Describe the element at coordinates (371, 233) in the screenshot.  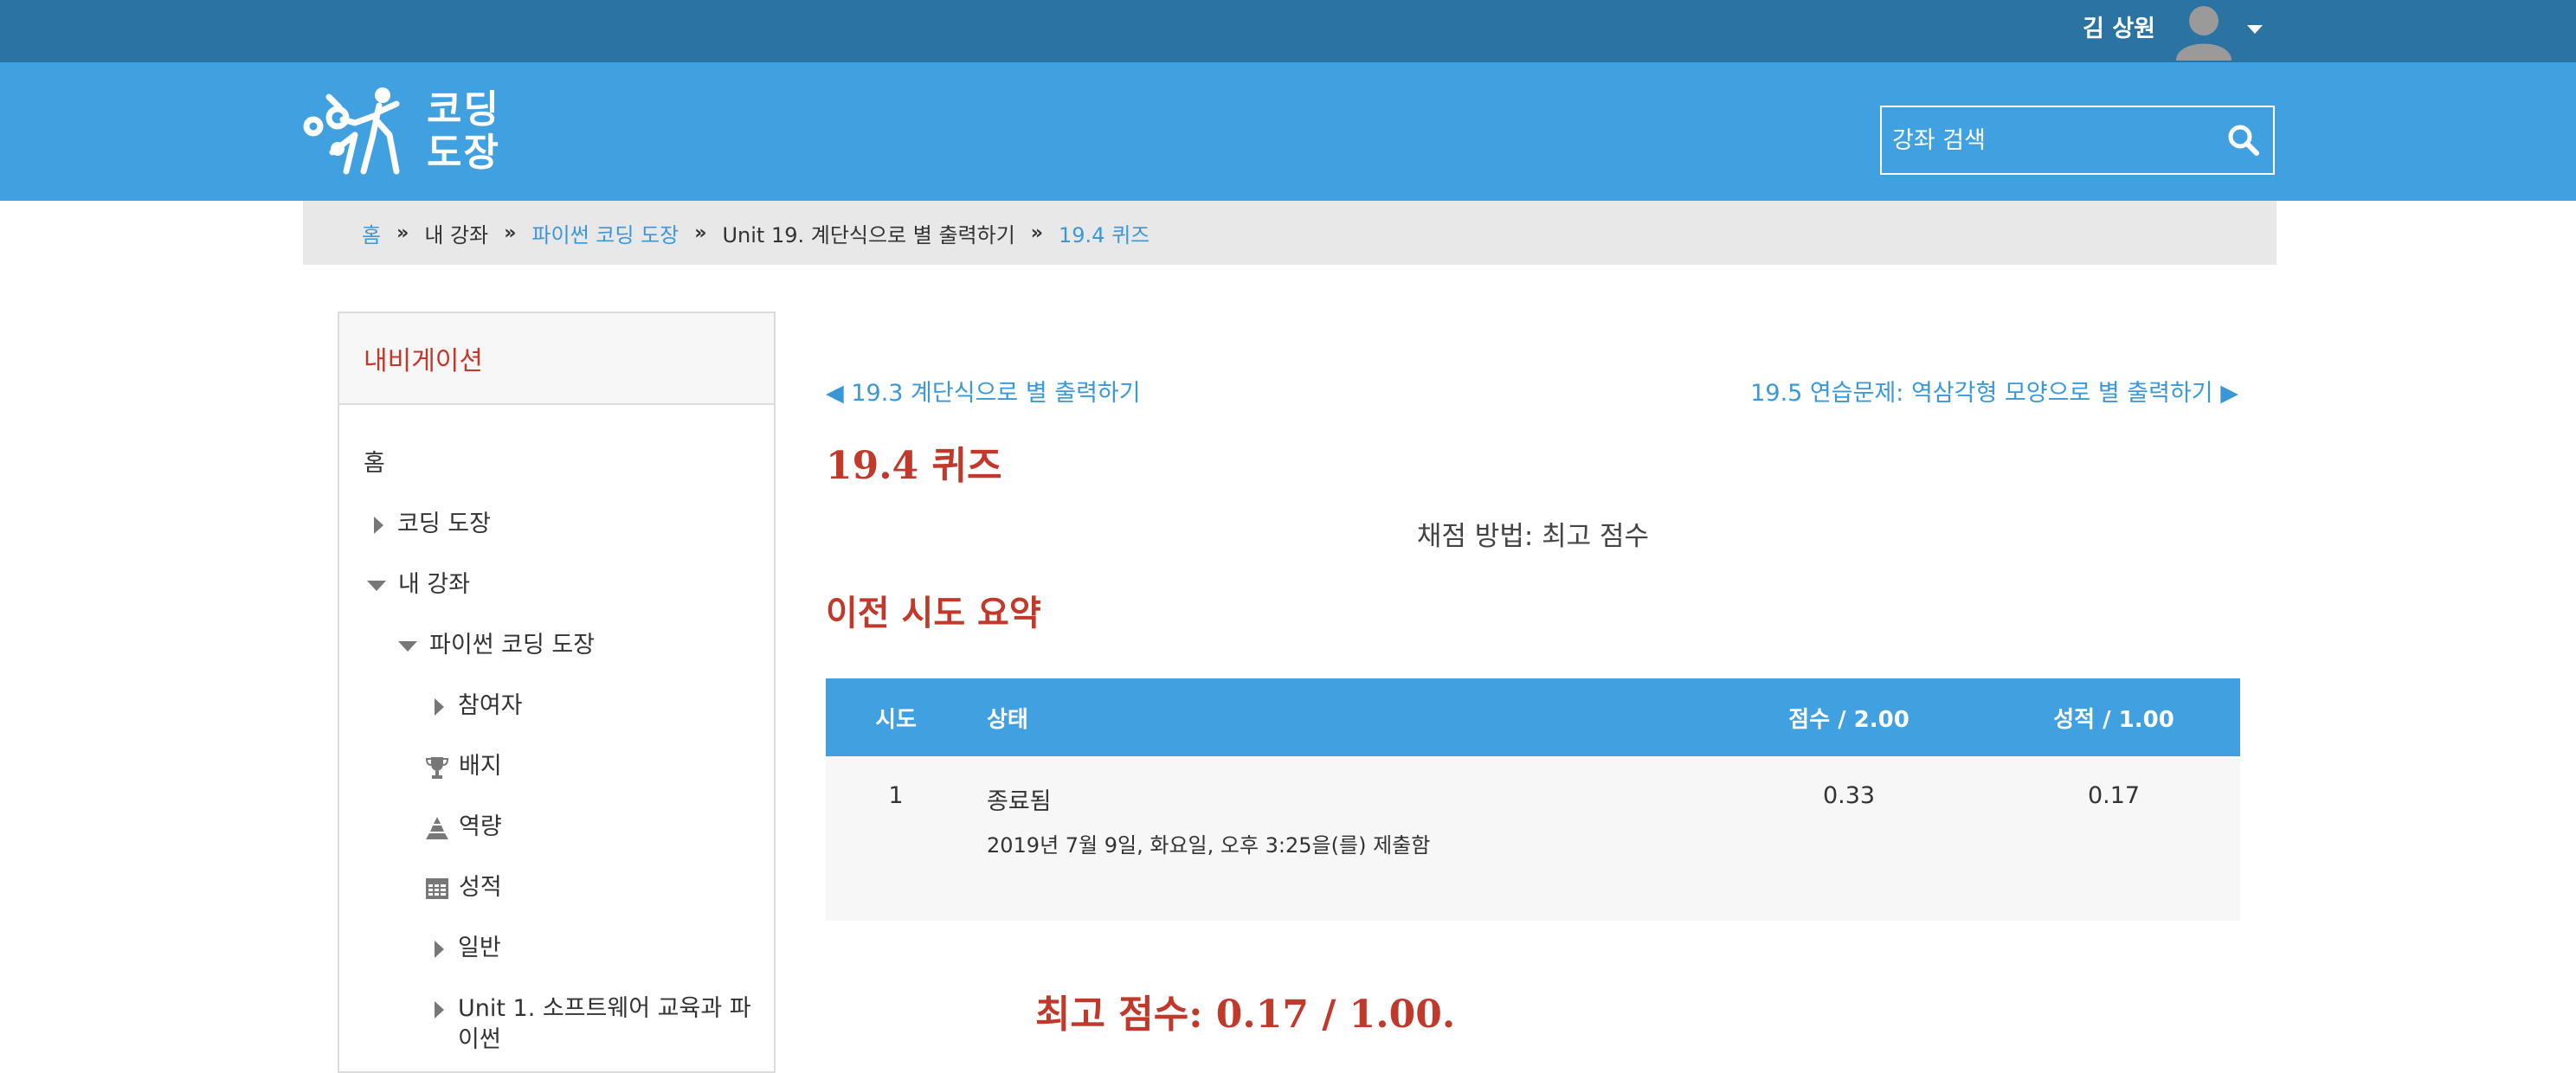
I see `breadcrumb-home: 홈` at that location.